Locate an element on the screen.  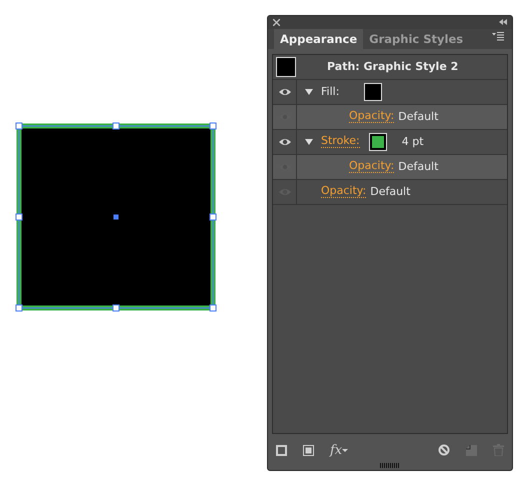
collapse-icon is located at coordinates (503, 22).